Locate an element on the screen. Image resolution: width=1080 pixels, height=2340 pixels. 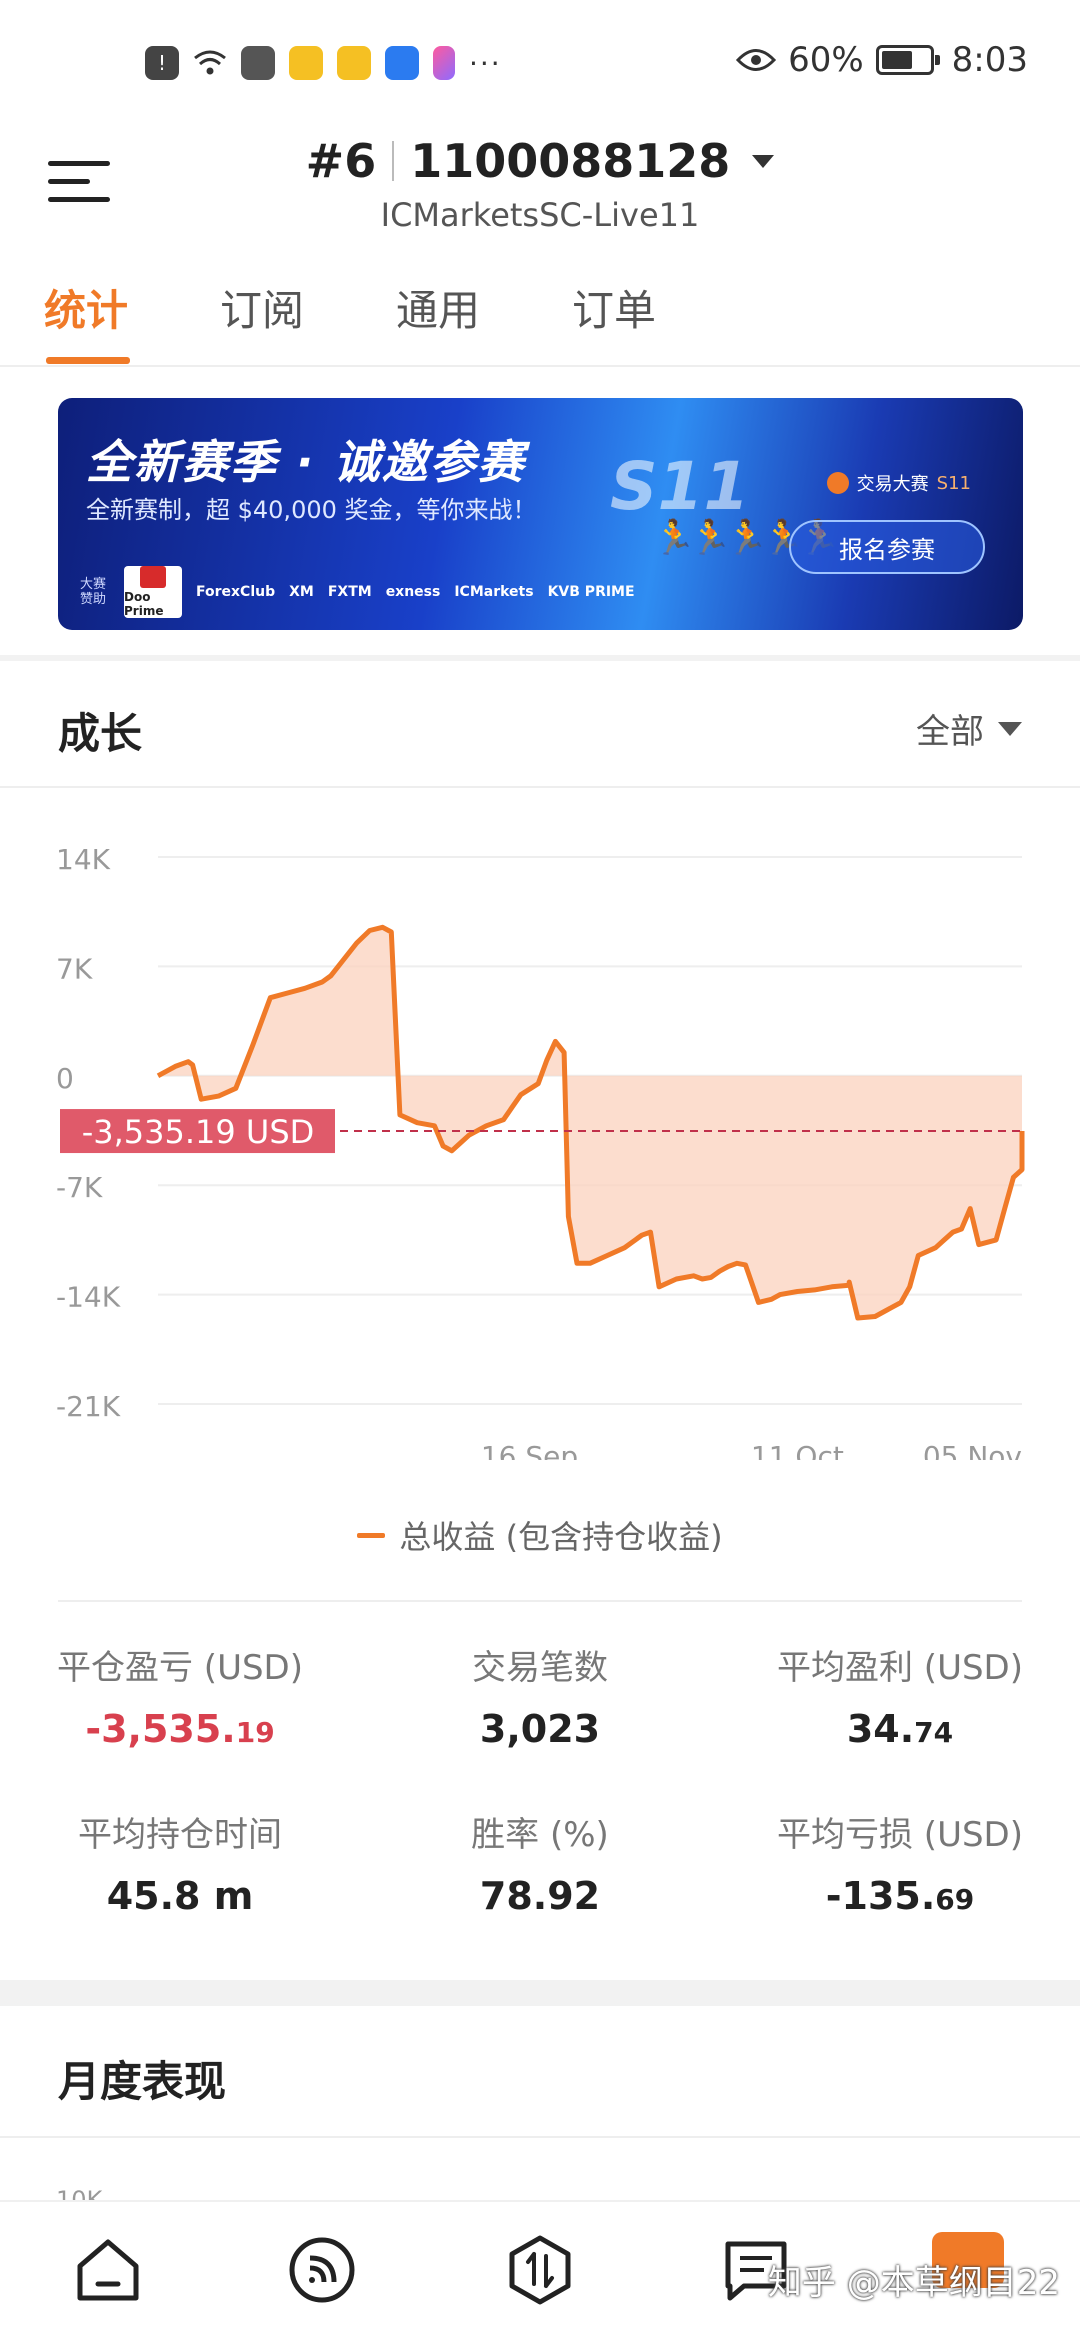
x-tick-label: 11 Oct is located at coordinates (797, 1450).